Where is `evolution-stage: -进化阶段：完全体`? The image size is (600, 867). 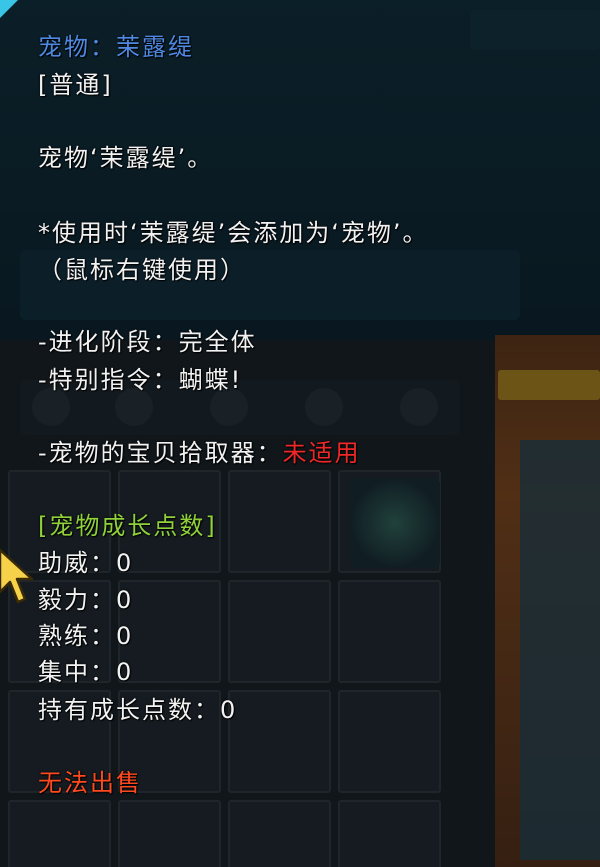 evolution-stage: -进化阶段：完全体 is located at coordinates (147, 342).